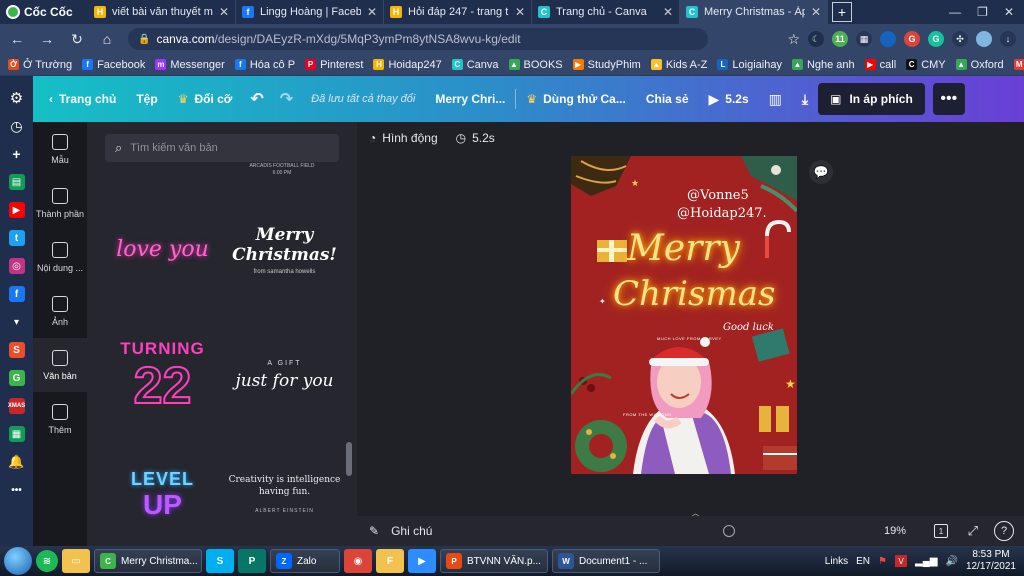 The height and width of the screenshot is (576, 1024). What do you see at coordinates (895, 531) in the screenshot?
I see `zoom-level: 19%` at bounding box center [895, 531].